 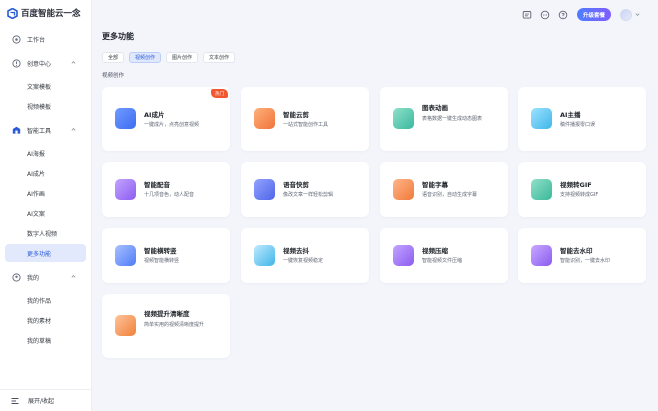 What do you see at coordinates (444, 189) in the screenshot?
I see `feature-card-smart-subtitle: 智能字幕 语音识别，自动生成字幕` at bounding box center [444, 189].